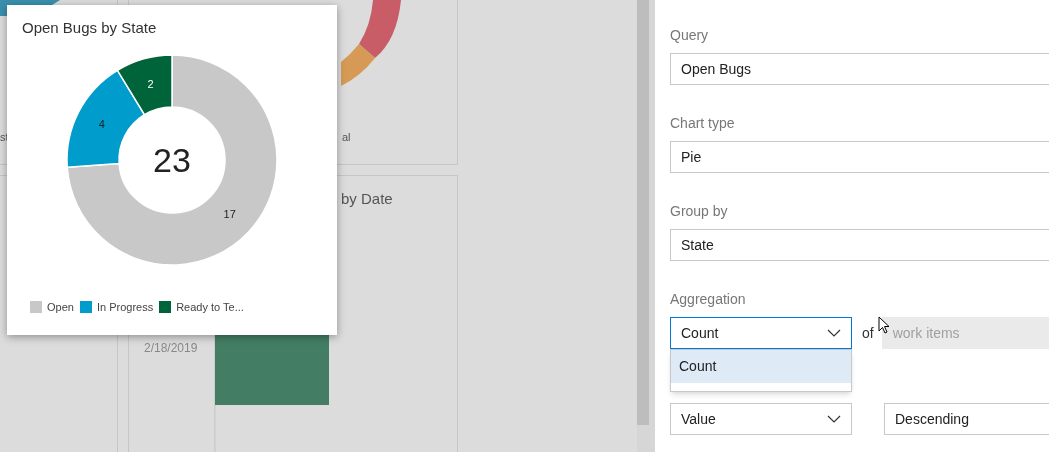 The image size is (1049, 452). What do you see at coordinates (859, 69) in the screenshot?
I see `dropdown-select: Open Bugs` at bounding box center [859, 69].